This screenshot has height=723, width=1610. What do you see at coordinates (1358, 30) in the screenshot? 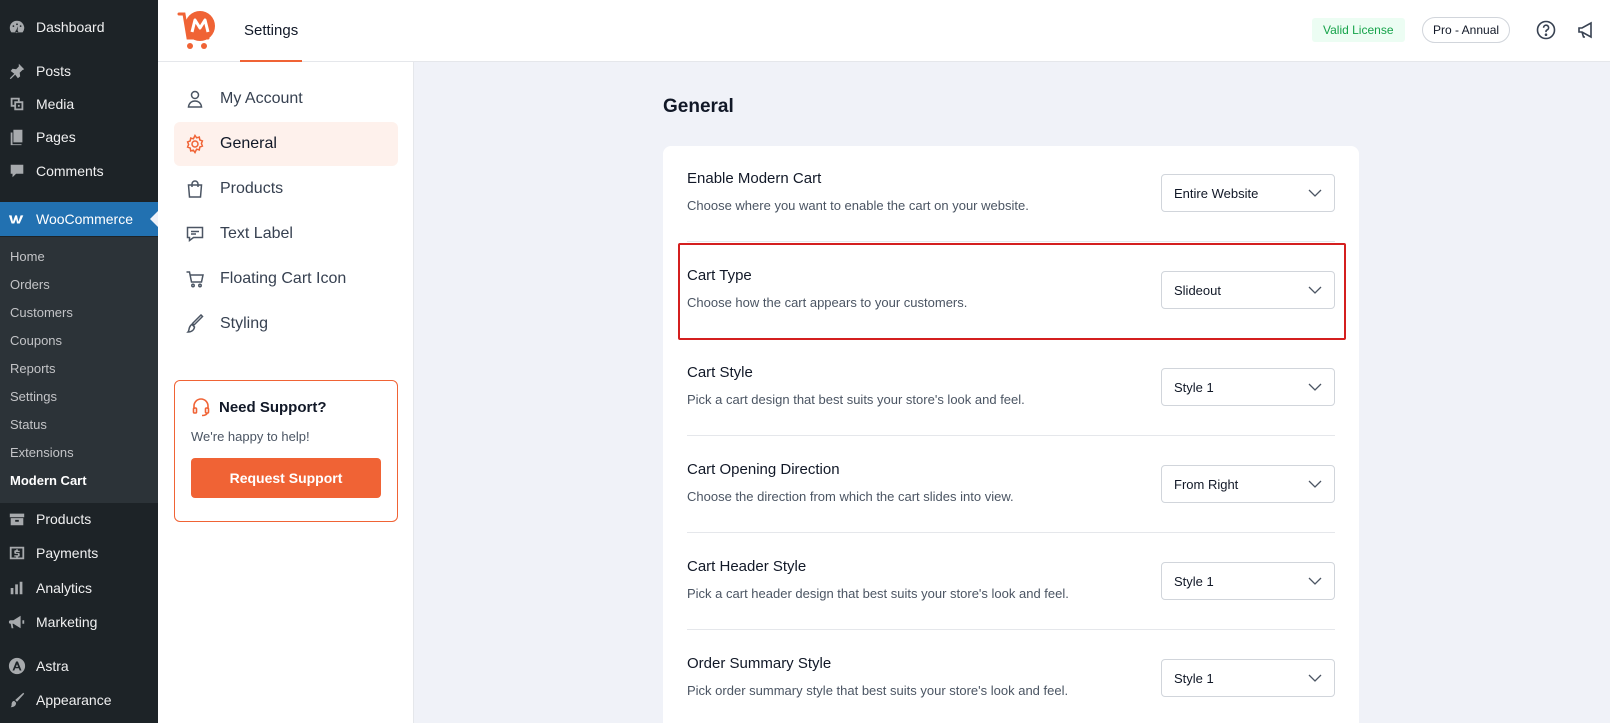
I see `license-badge: Valid License` at bounding box center [1358, 30].